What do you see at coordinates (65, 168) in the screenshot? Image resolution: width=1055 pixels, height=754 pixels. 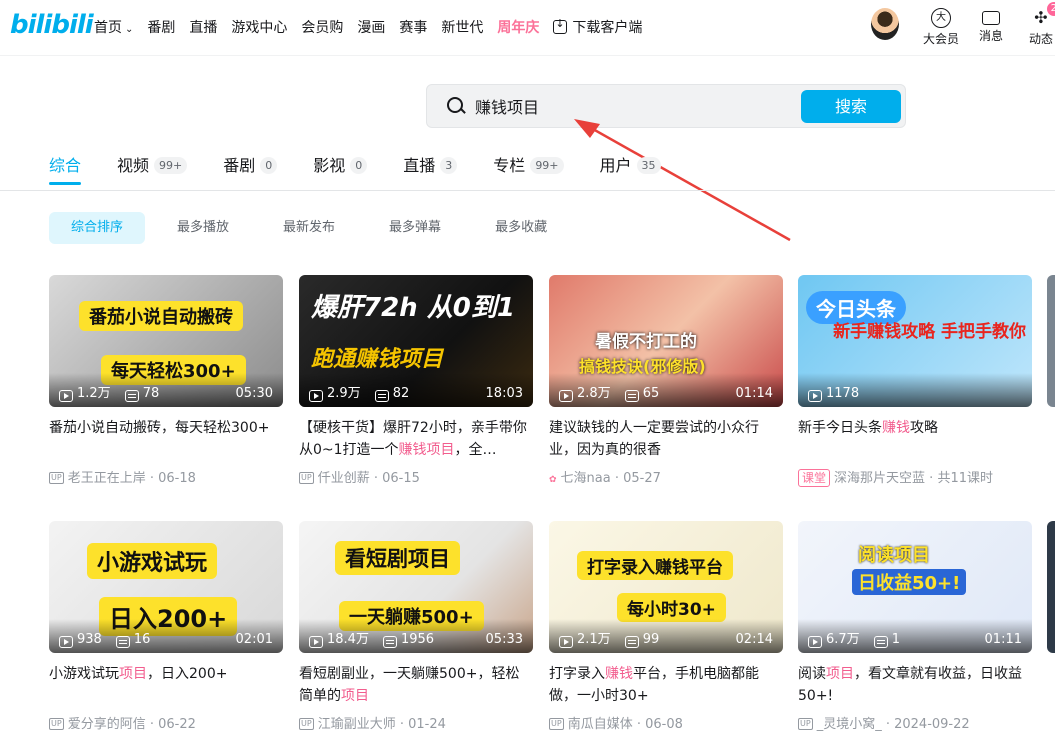 I see `tab-all: 综合` at bounding box center [65, 168].